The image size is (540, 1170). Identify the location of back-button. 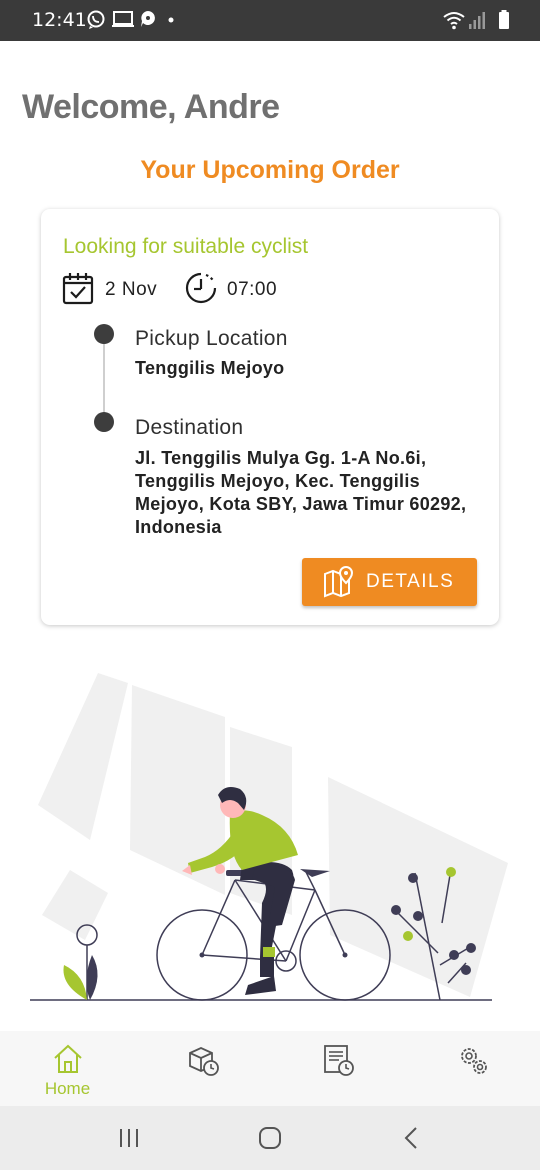
(412, 1139).